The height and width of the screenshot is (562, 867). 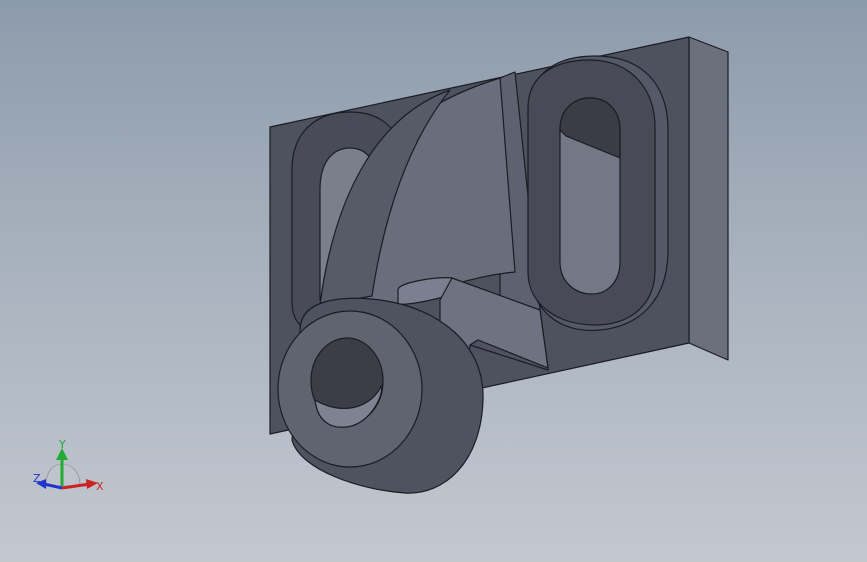 What do you see at coordinates (68, 466) in the screenshot?
I see `view-triad: Y X Z` at bounding box center [68, 466].